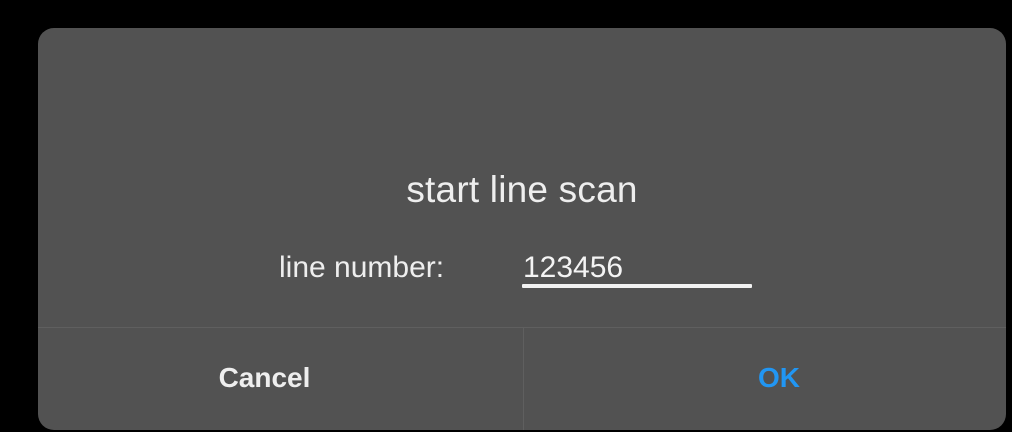 The width and height of the screenshot is (1012, 432). Describe the element at coordinates (264, 377) in the screenshot. I see `cancel-button-label: Cancel` at that location.